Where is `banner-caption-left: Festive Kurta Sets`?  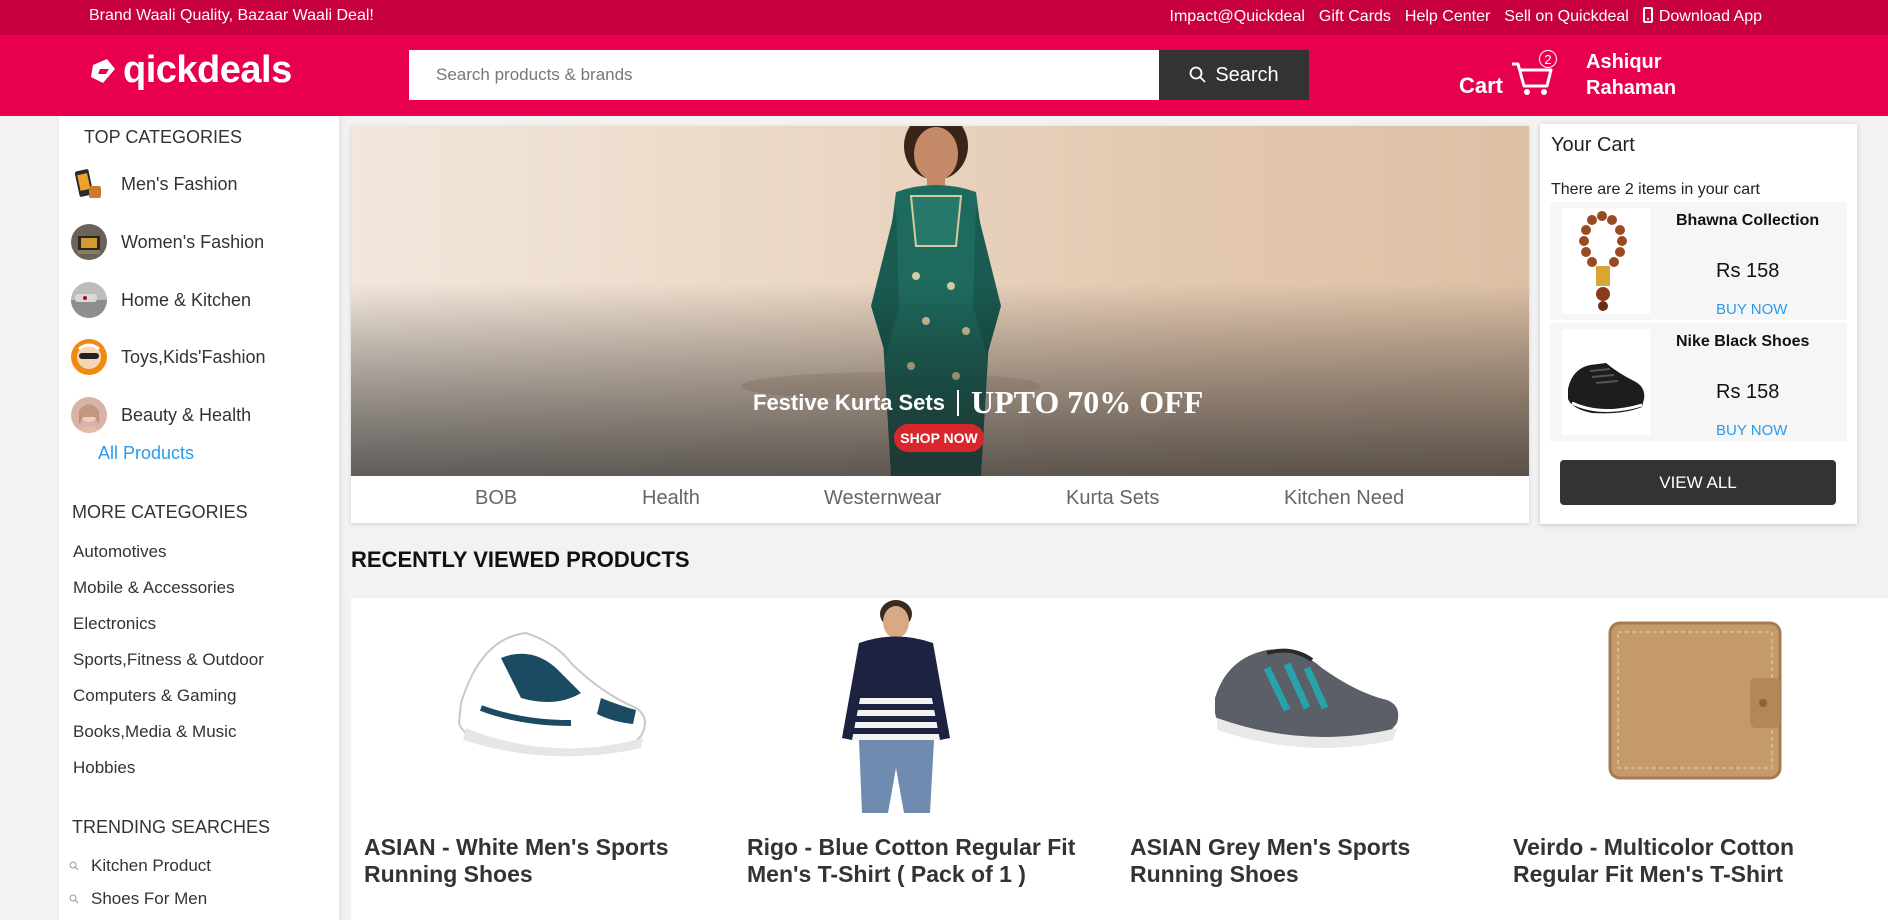 banner-caption-left: Festive Kurta Sets is located at coordinates (849, 402).